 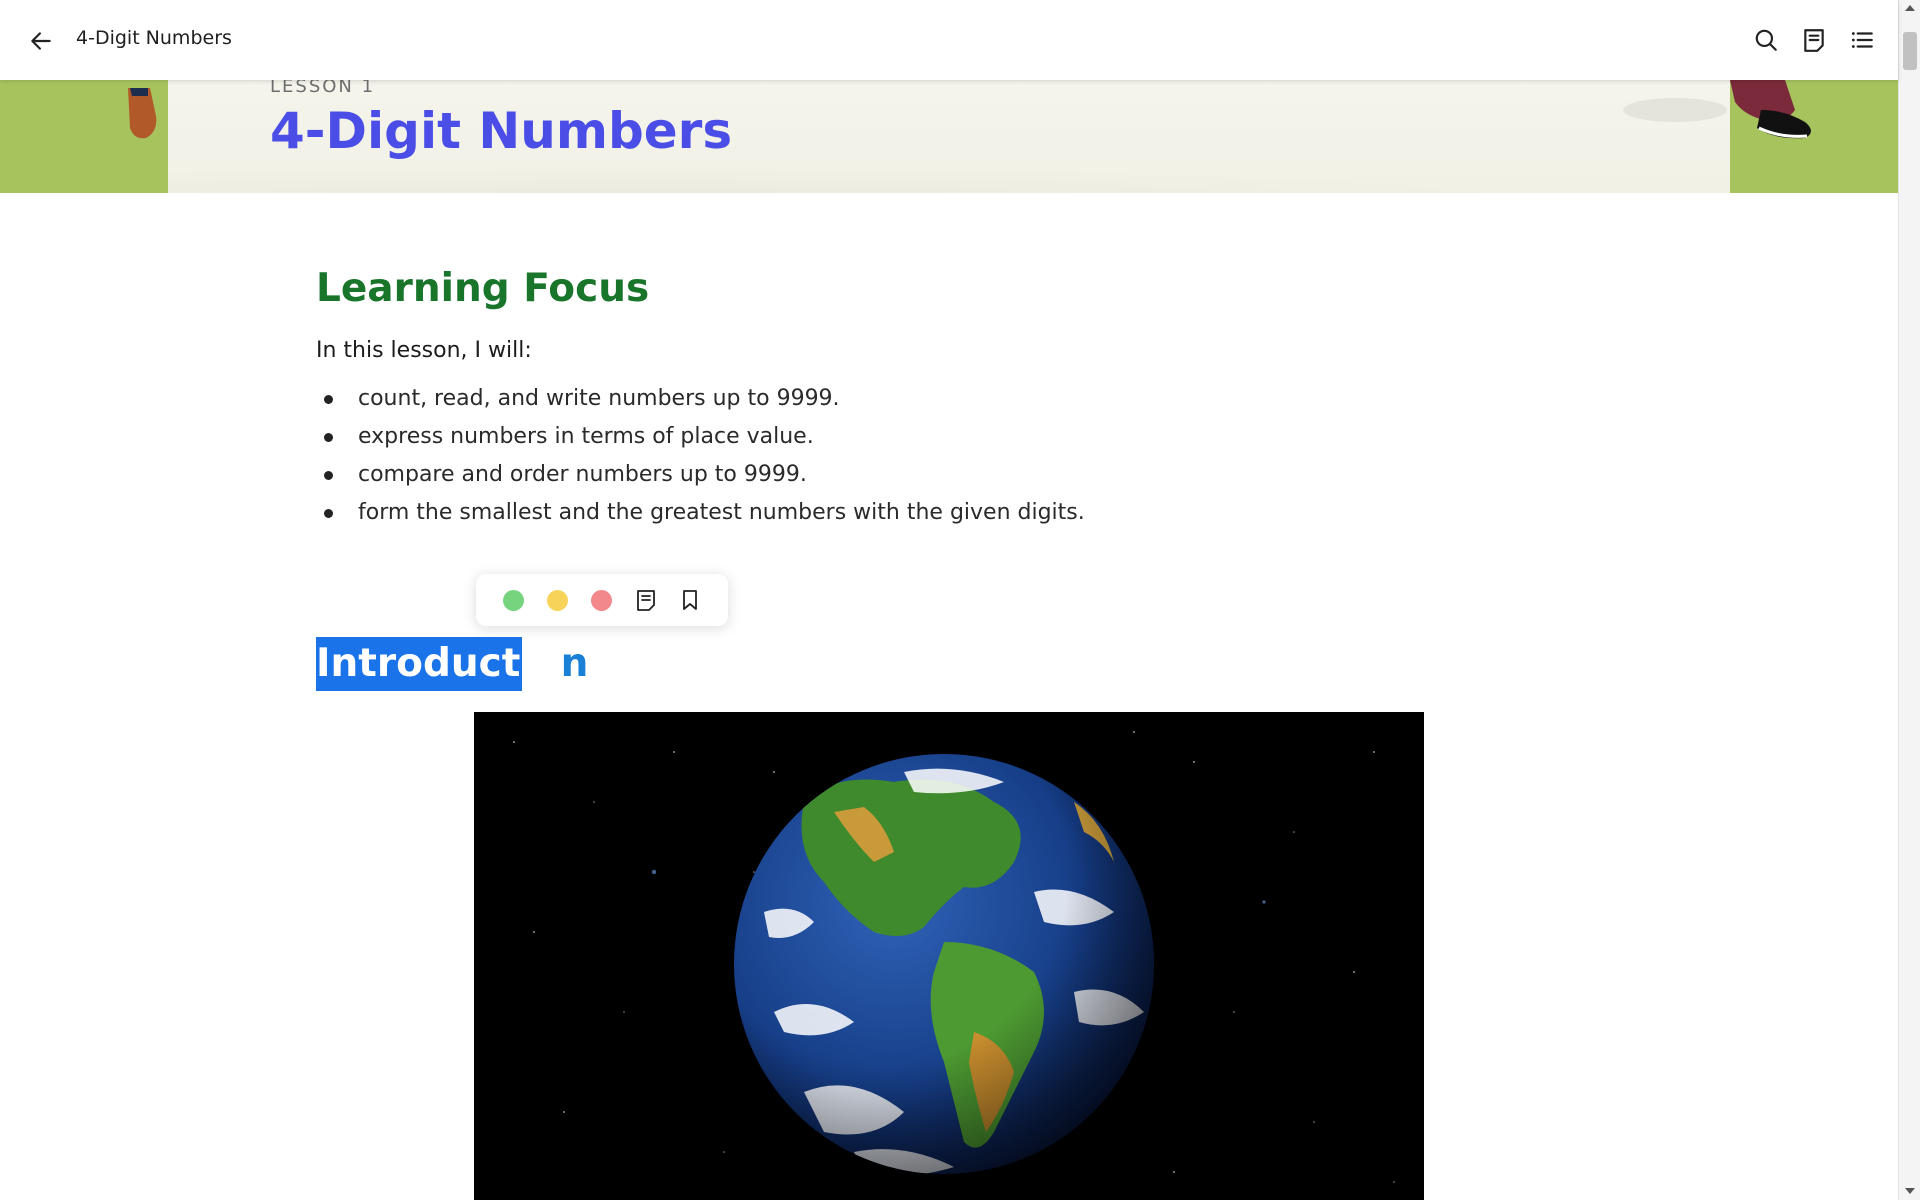 I want to click on scroll-up-arrow-icon, so click(x=1910, y=8).